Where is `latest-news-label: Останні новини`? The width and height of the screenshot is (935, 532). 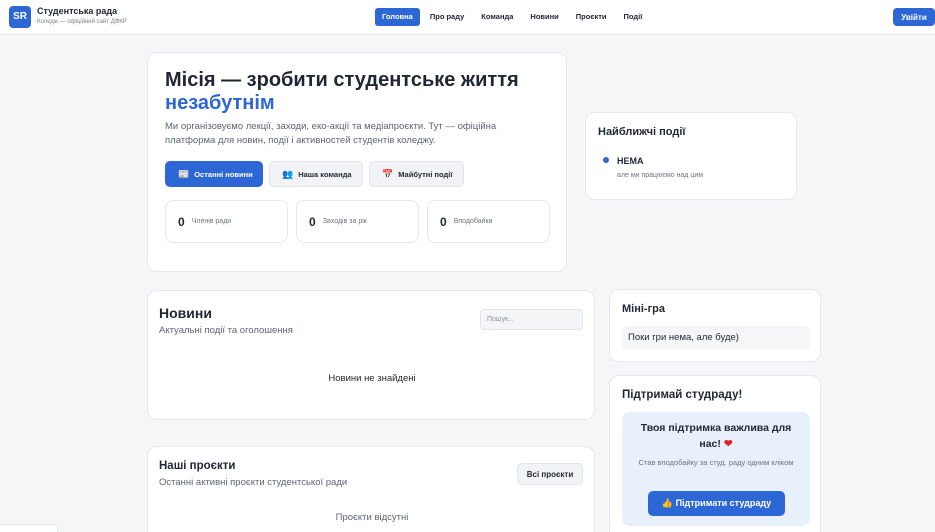 latest-news-label: Останні новини is located at coordinates (223, 174).